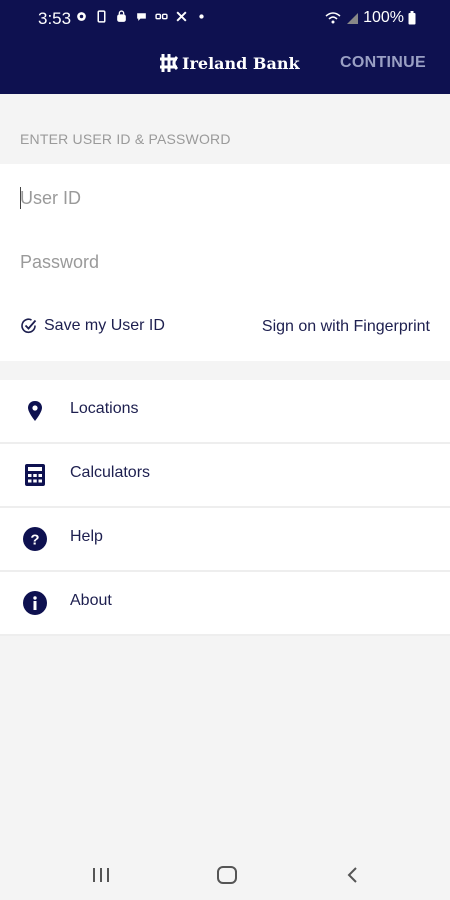 The image size is (450, 900). Describe the element at coordinates (125, 139) in the screenshot. I see `login-section-label: ENTER USER ID & PASSWORD` at that location.